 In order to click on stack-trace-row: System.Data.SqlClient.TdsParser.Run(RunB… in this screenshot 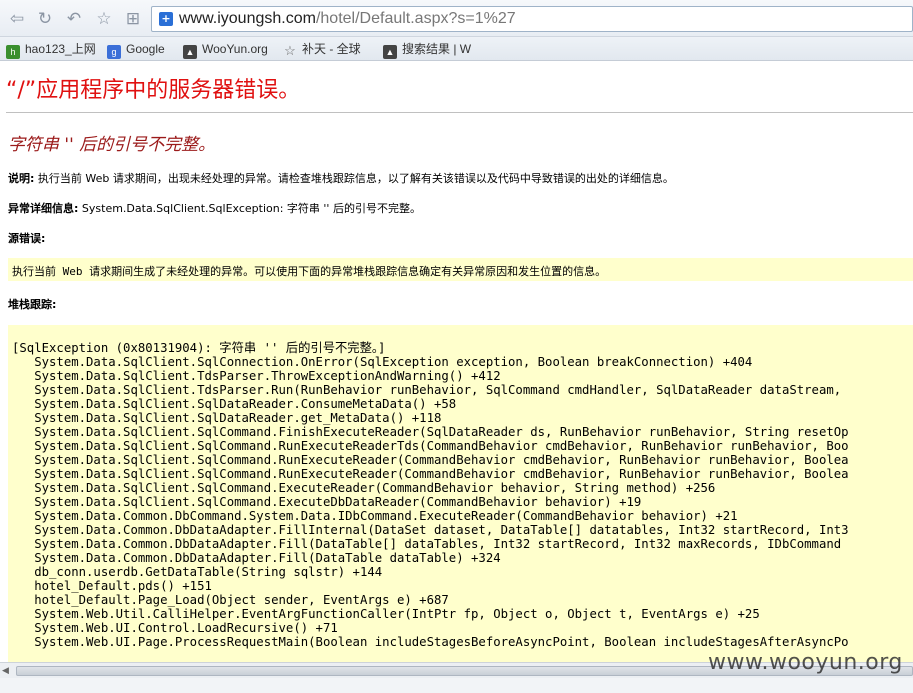, I will do `click(427, 390)`.